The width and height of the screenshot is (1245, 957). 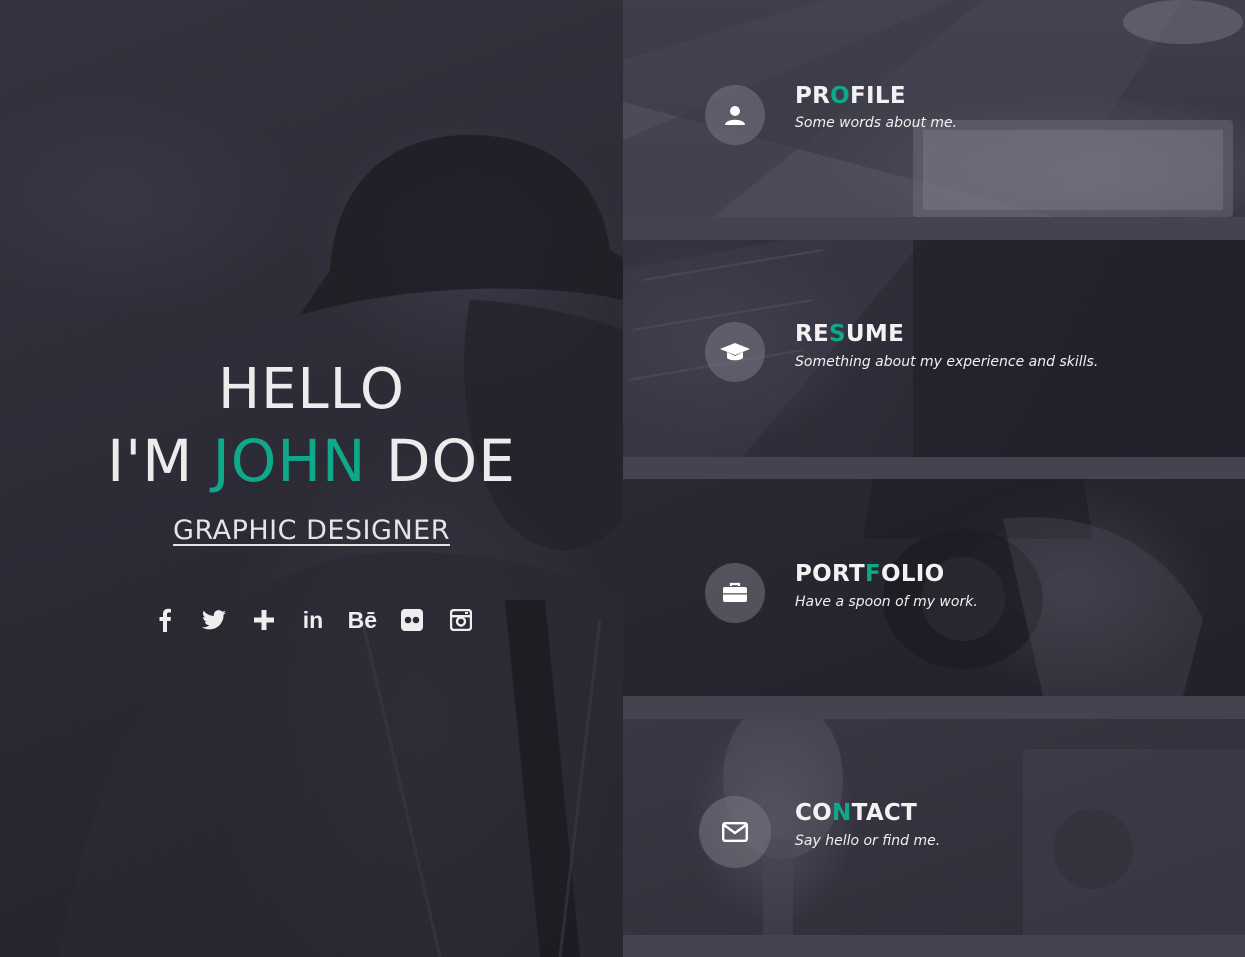 I want to click on hero-name: I'M JOHN DOE, so click(x=311, y=461).